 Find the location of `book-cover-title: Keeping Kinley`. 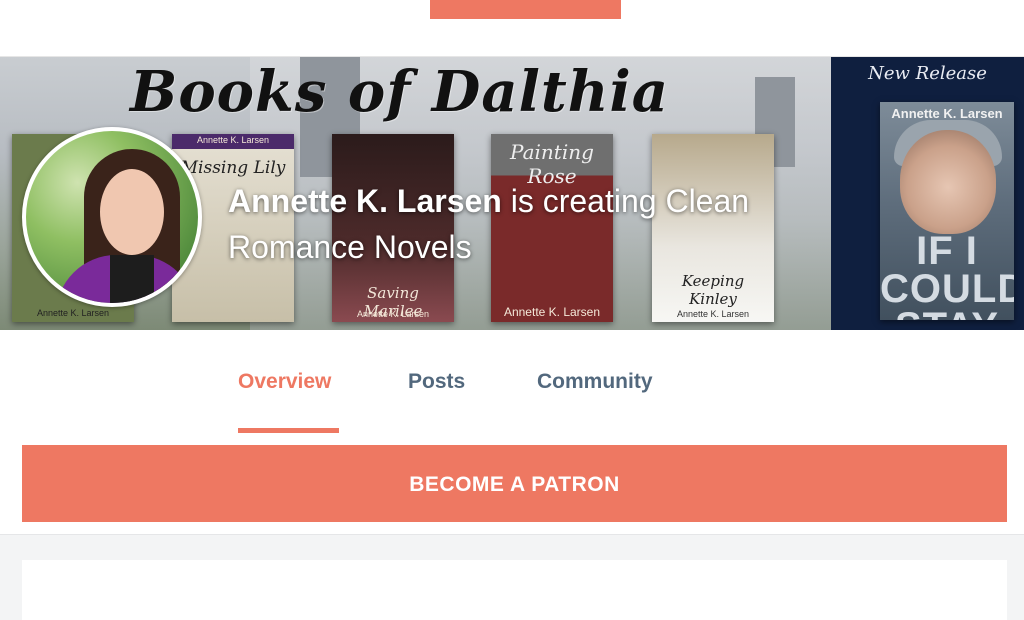

book-cover-title: Keeping Kinley is located at coordinates (713, 290).